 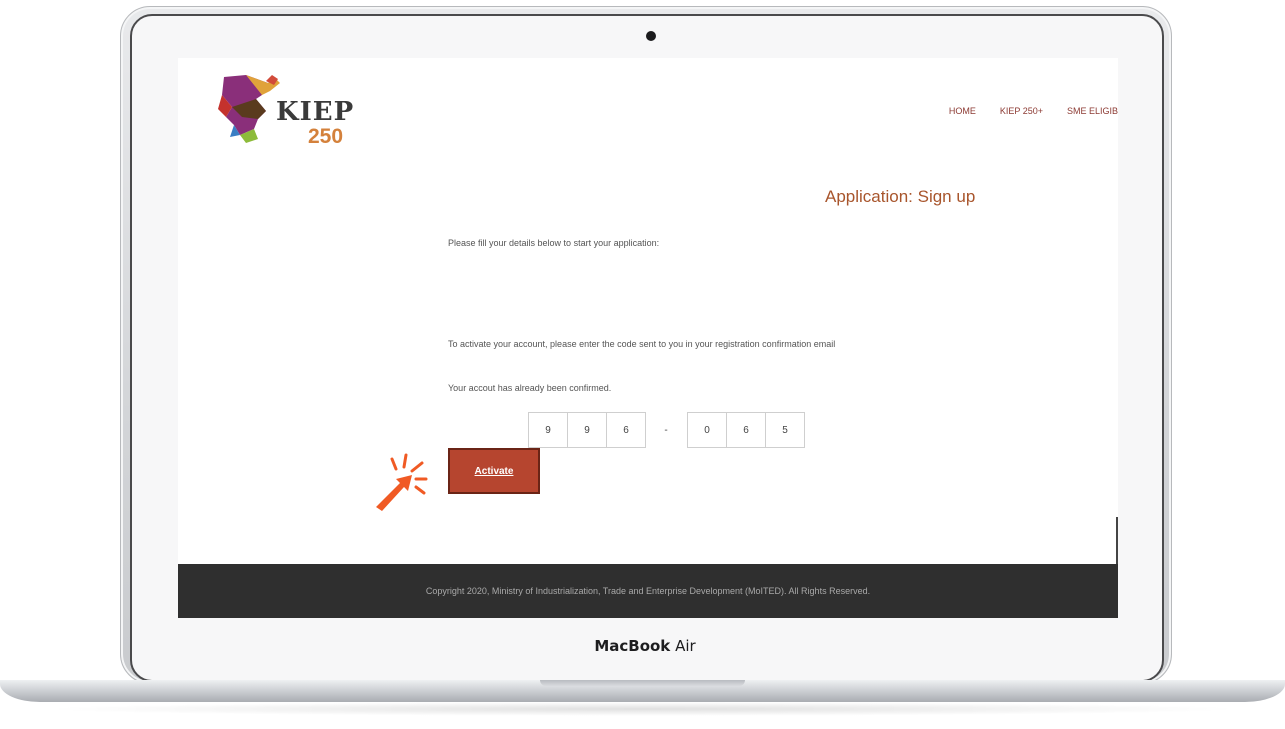 What do you see at coordinates (962, 111) in the screenshot?
I see `nav-item-home: HOME` at bounding box center [962, 111].